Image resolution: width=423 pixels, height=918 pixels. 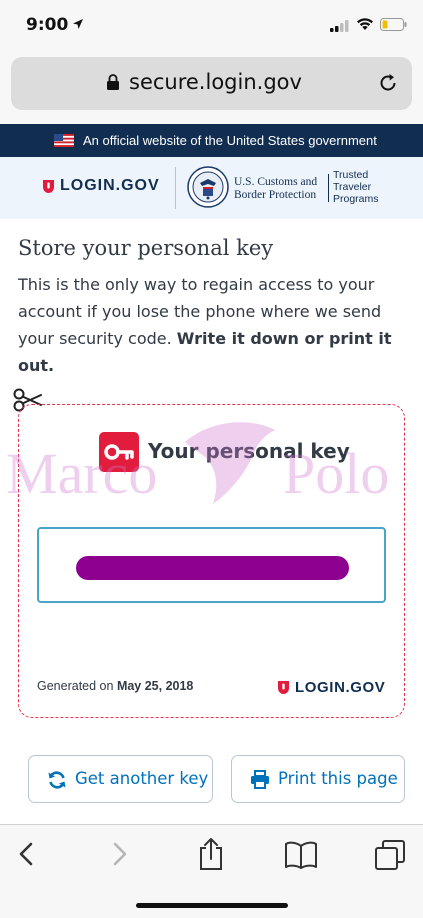 I want to click on reload-icon, so click(x=388, y=85).